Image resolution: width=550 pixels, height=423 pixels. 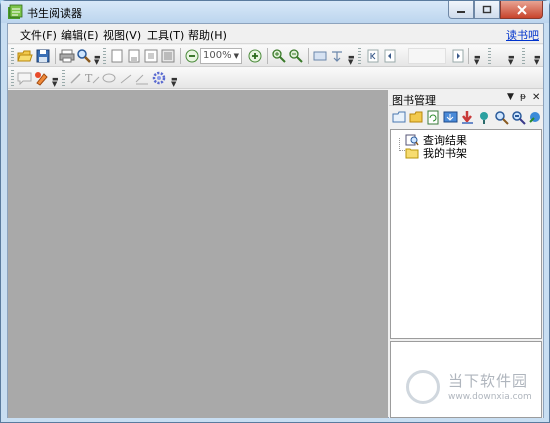 What do you see at coordinates (80, 35) in the screenshot?
I see `menu-edit: 编辑(E)` at bounding box center [80, 35].